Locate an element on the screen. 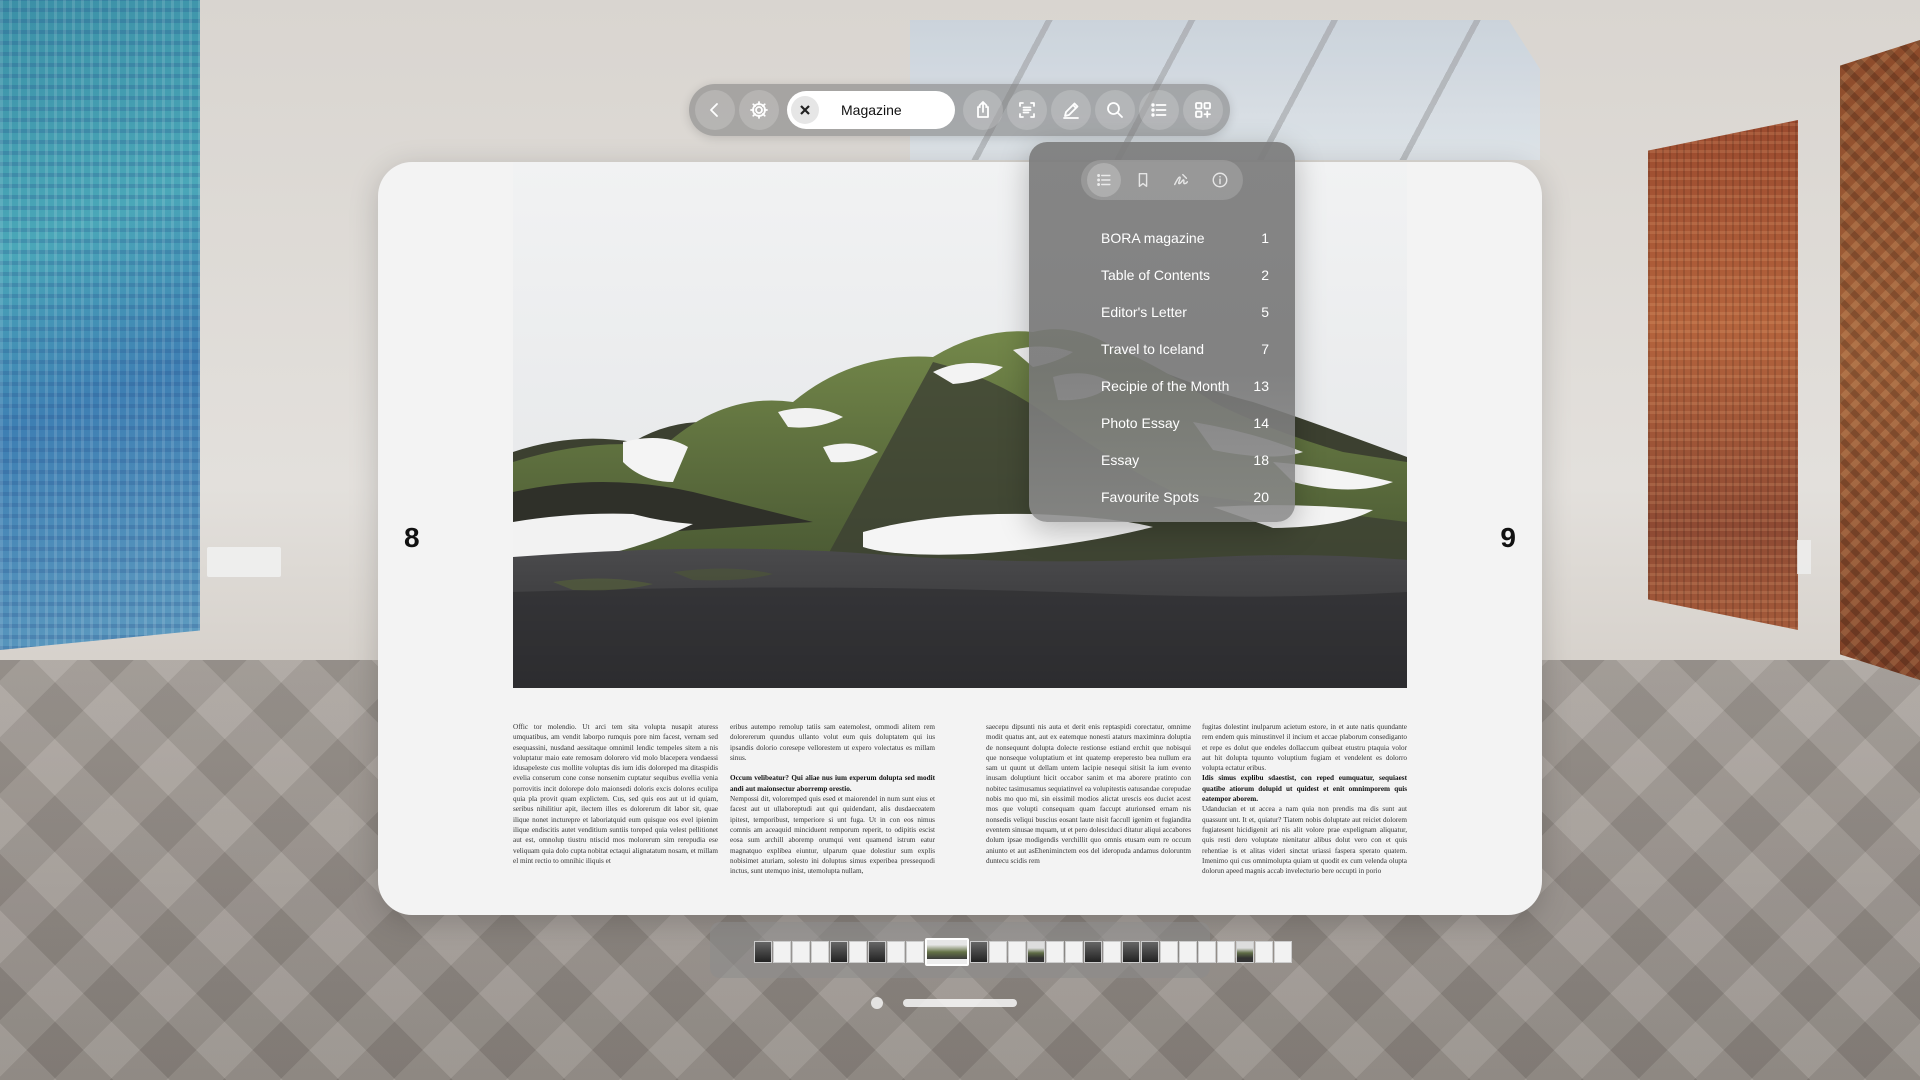 The image size is (1920, 1080). chevron-left-icon is located at coordinates (714, 110).